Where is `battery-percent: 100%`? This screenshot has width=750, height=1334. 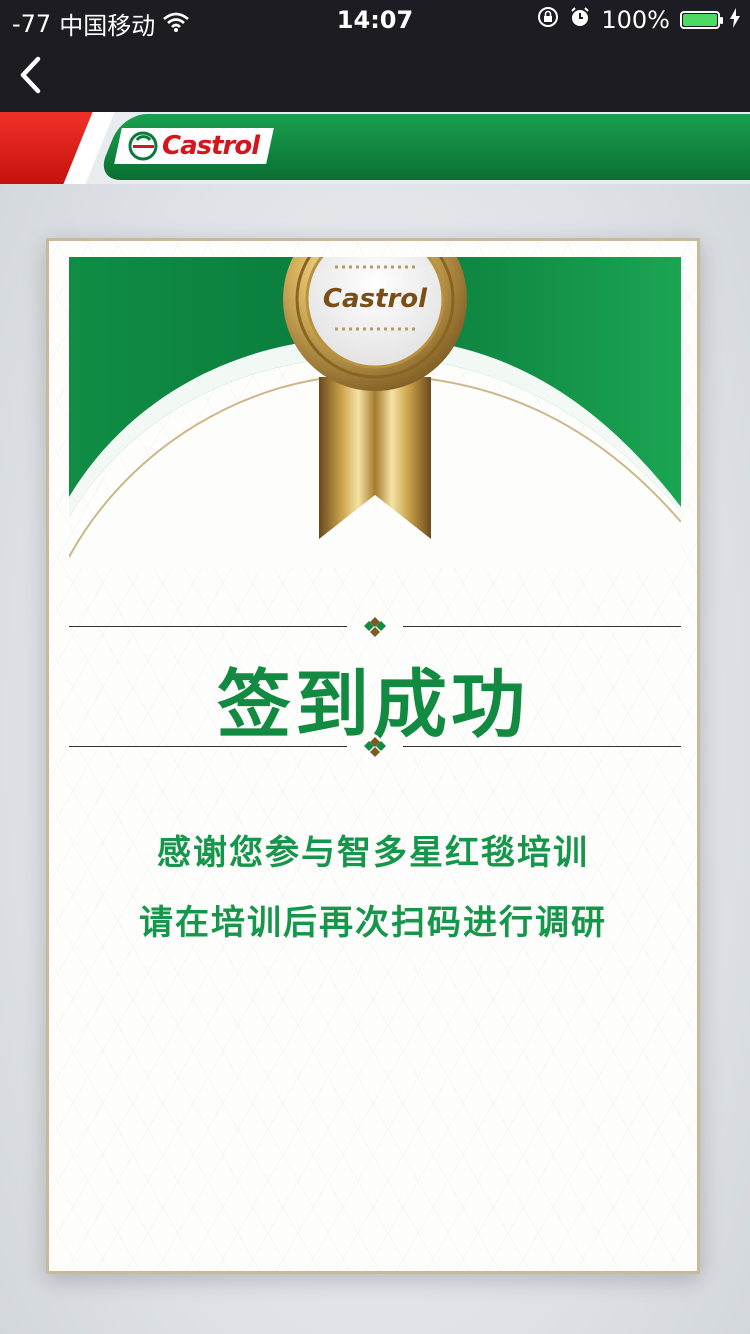
battery-percent: 100% is located at coordinates (635, 20).